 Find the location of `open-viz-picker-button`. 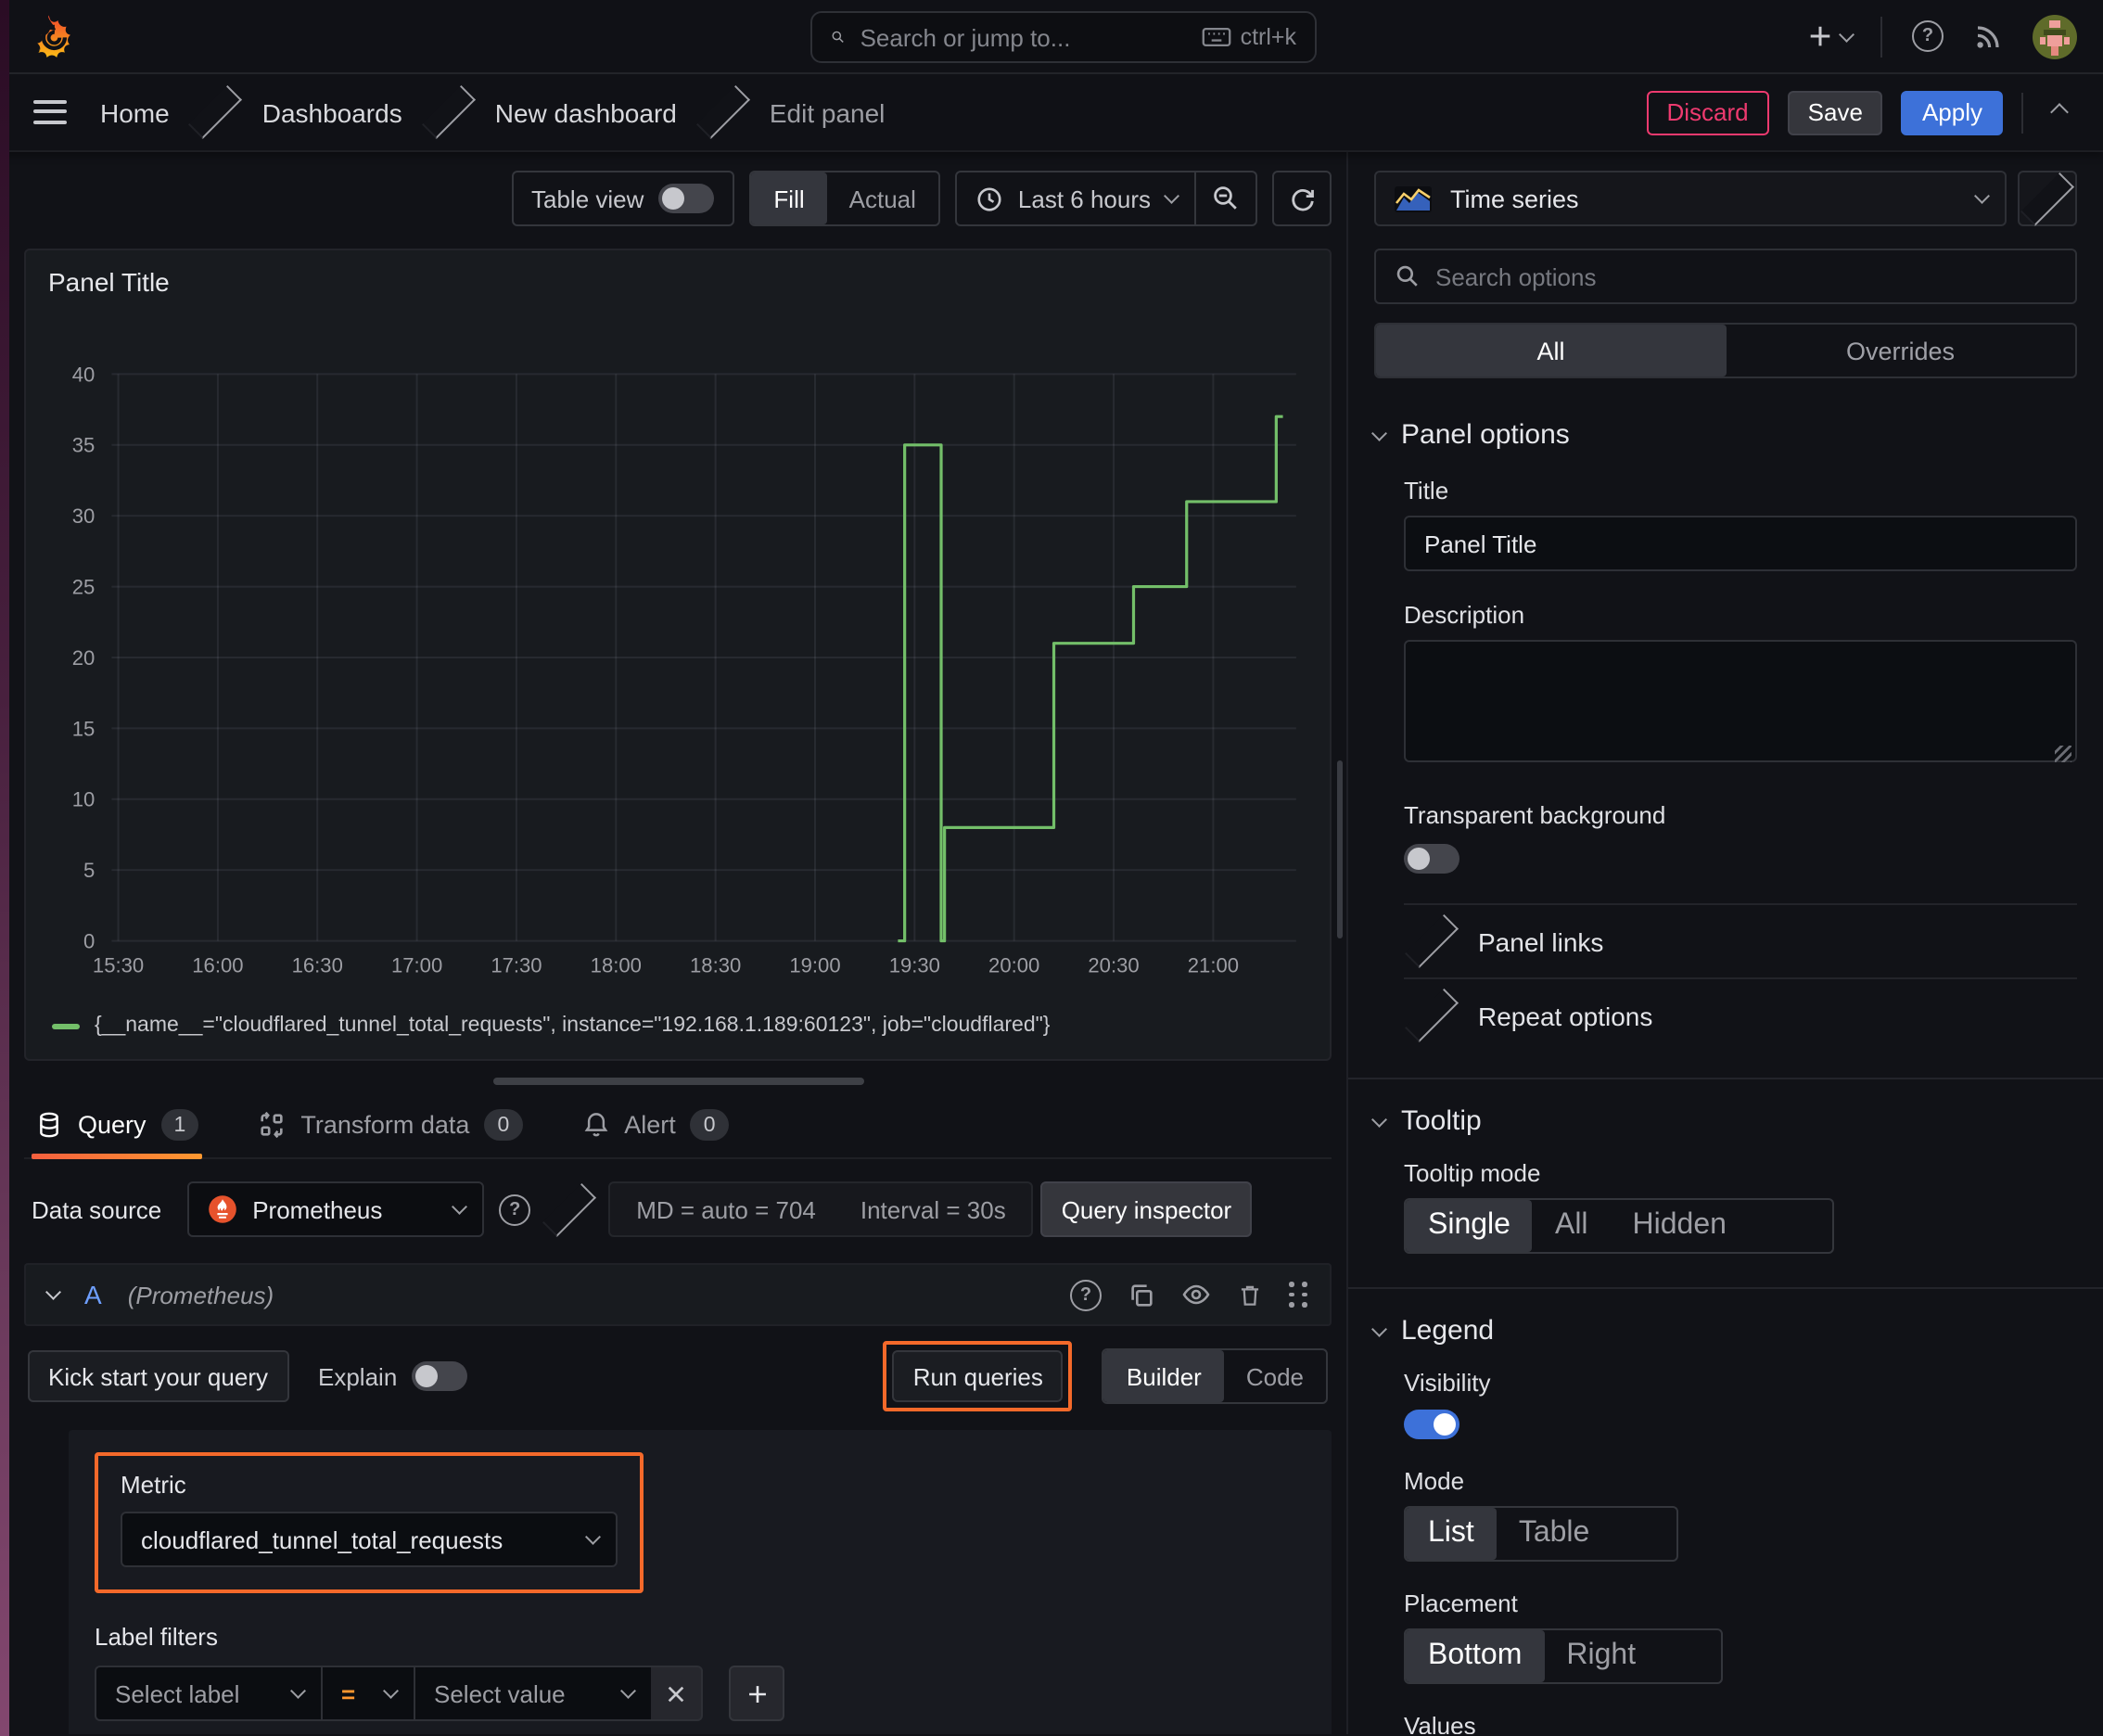

open-viz-picker-button is located at coordinates (2047, 198).